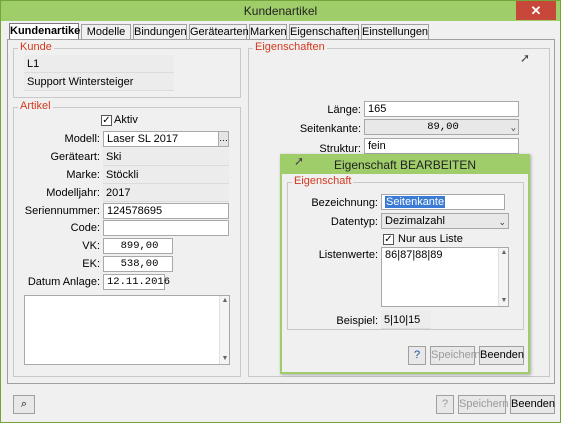 This screenshot has width=561, height=423. Describe the element at coordinates (503, 277) in the screenshot. I see `listenwerte-scrollbar: ▲ ▼` at that location.